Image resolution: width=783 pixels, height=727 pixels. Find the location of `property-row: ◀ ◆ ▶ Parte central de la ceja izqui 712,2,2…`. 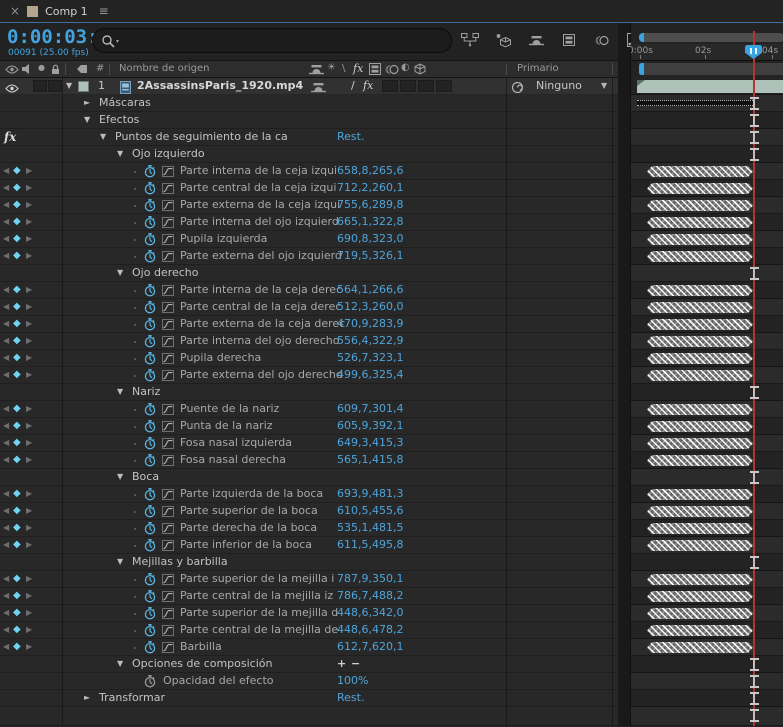

property-row: ◀ ◆ ▶ Parte central de la ceja izqui 712,2,2… is located at coordinates (309, 188).